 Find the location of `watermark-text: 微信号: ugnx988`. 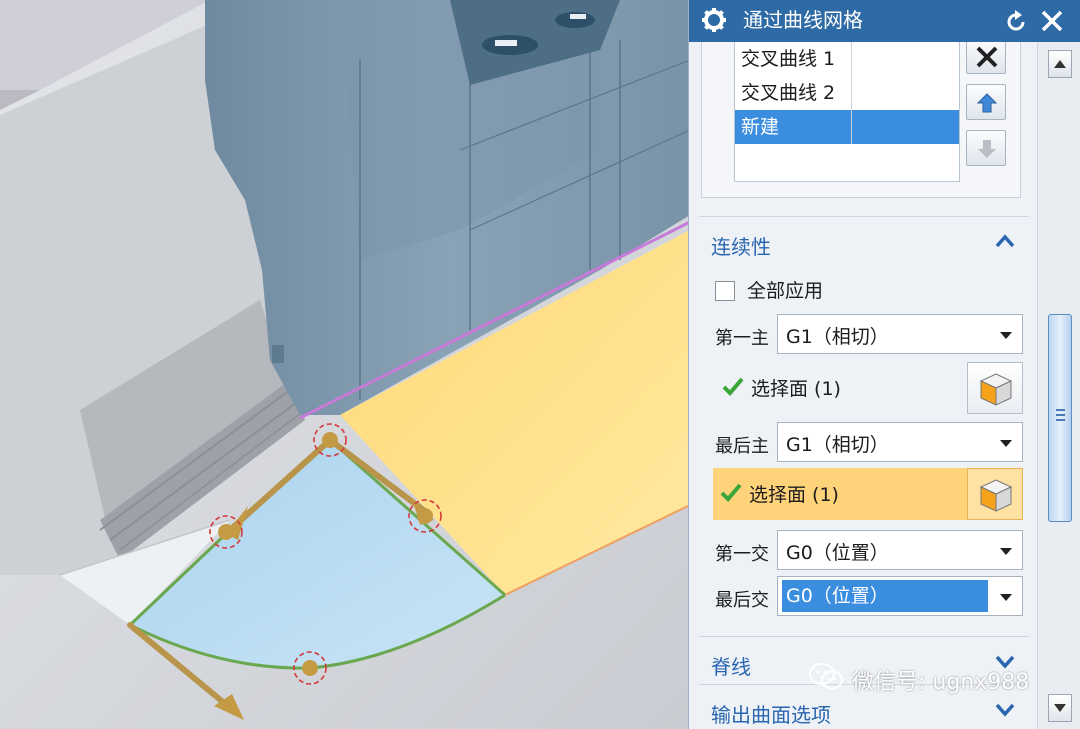

watermark-text: 微信号: ugnx988 is located at coordinates (941, 682).